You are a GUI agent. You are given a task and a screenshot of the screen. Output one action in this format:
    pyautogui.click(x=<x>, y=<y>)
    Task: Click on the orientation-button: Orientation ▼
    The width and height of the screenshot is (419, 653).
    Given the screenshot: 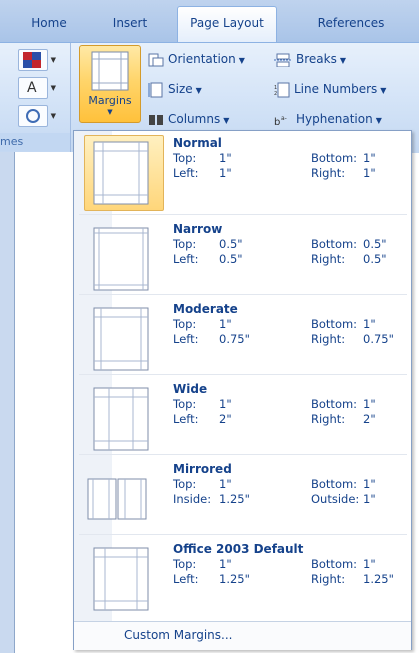 What is the action you would take?
    pyautogui.click(x=196, y=59)
    